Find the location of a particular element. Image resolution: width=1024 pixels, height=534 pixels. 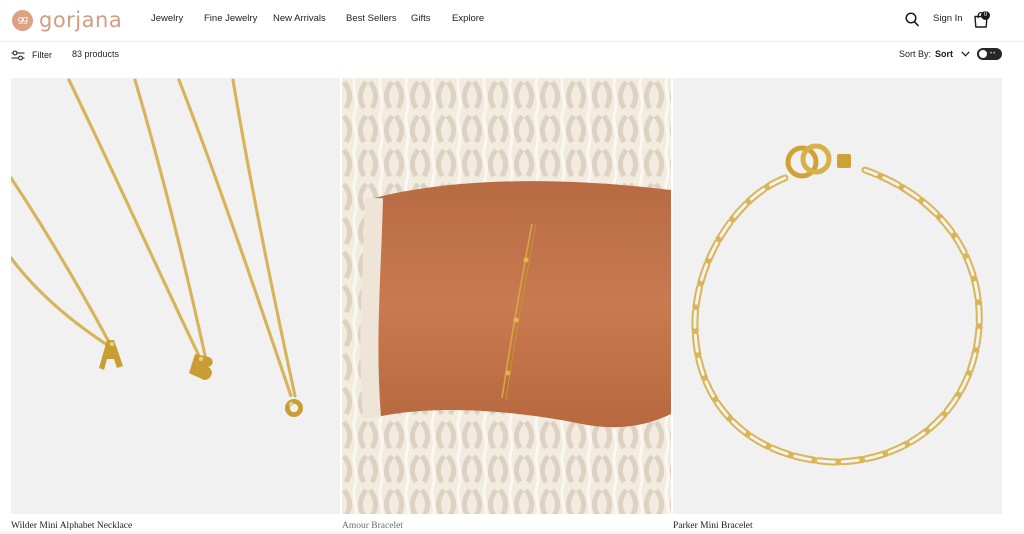

cart-count-badge: 0 is located at coordinates (985, 15).